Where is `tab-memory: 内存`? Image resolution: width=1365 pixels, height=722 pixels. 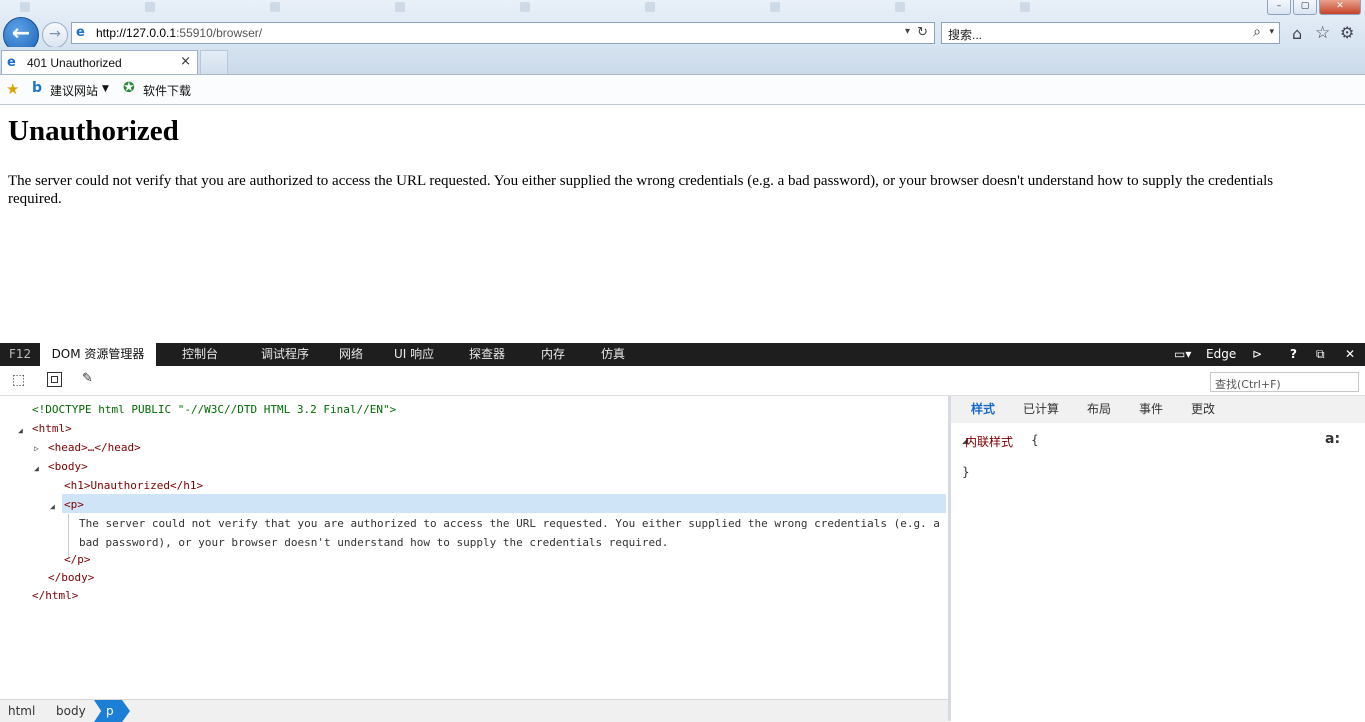
tab-memory: 内存 is located at coordinates (553, 354).